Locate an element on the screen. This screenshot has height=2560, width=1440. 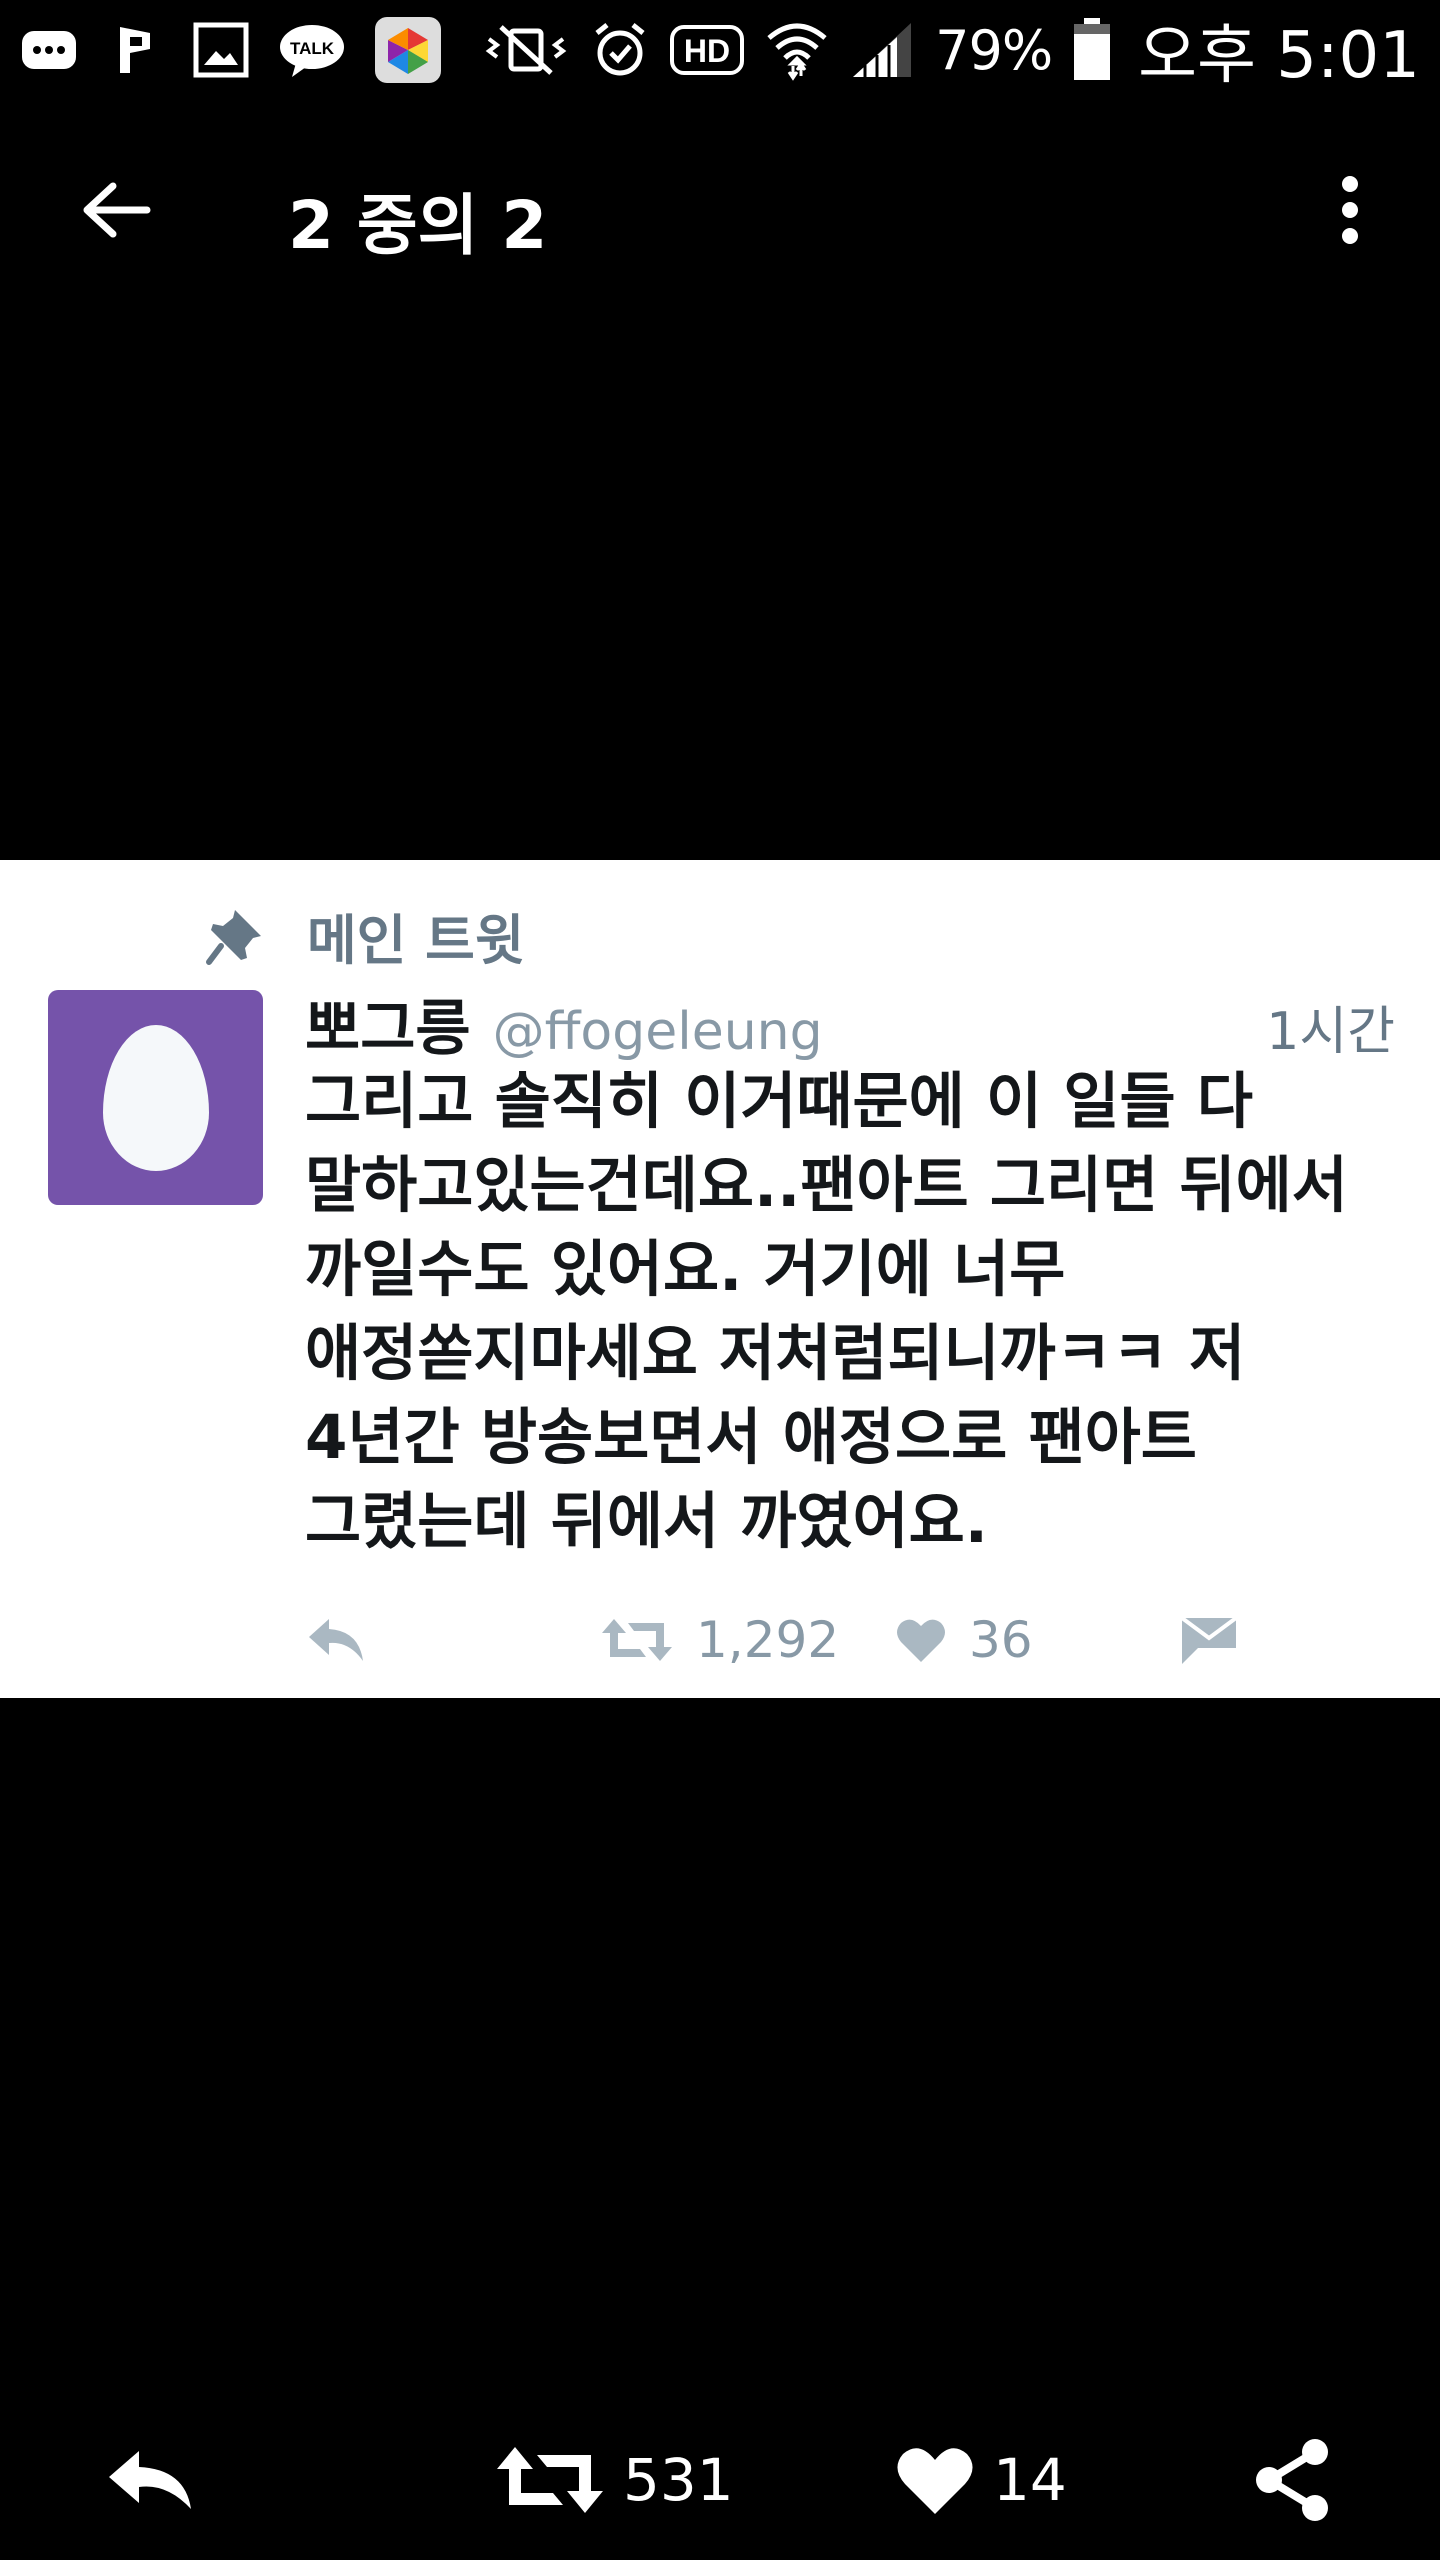
like-count: 36 is located at coordinates (1001, 1640).